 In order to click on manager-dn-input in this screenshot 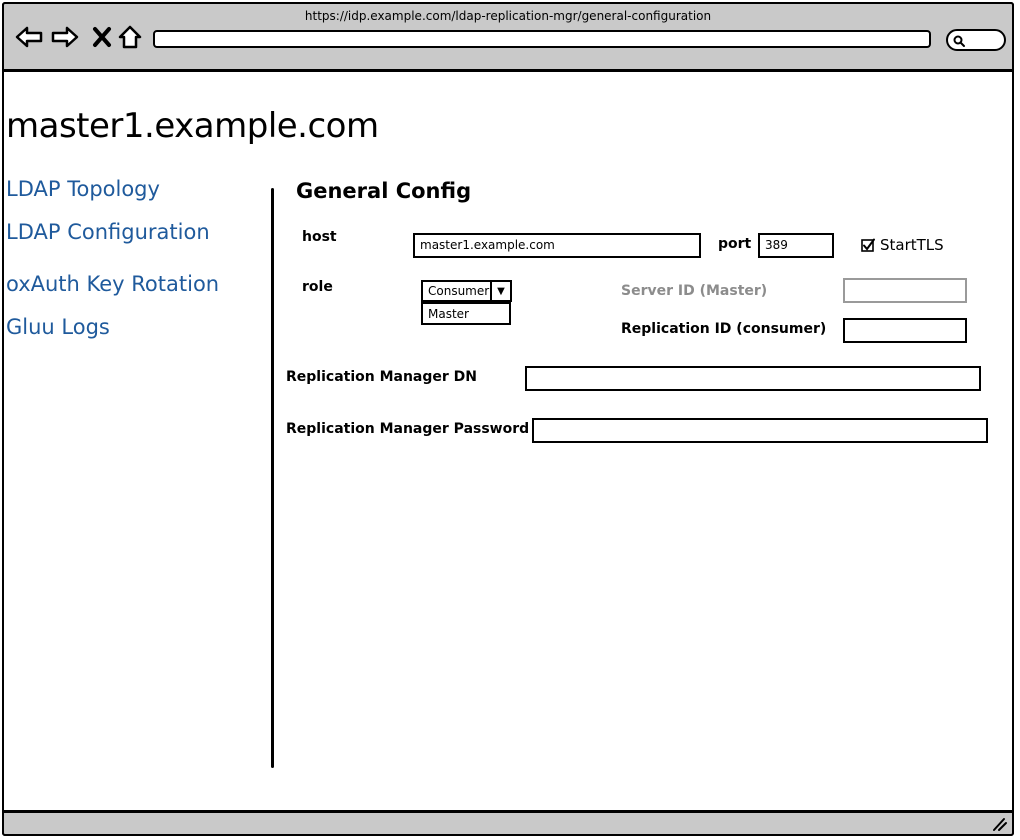, I will do `click(753, 378)`.